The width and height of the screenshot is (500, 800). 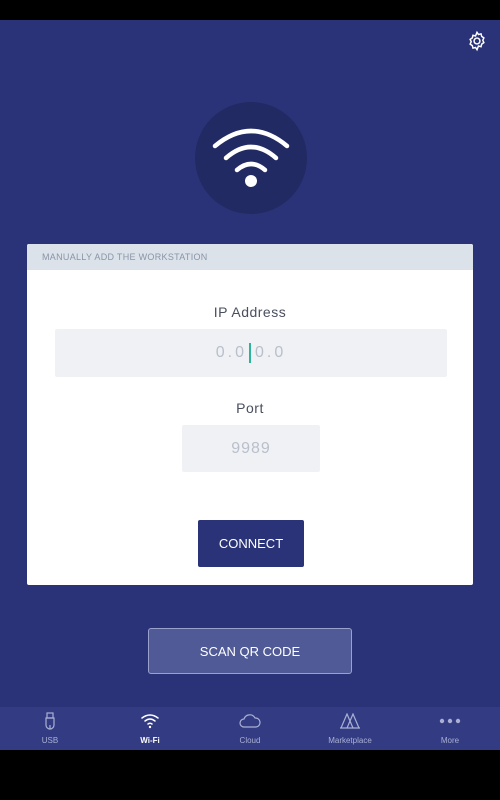 What do you see at coordinates (150, 721) in the screenshot?
I see `wifi-icon` at bounding box center [150, 721].